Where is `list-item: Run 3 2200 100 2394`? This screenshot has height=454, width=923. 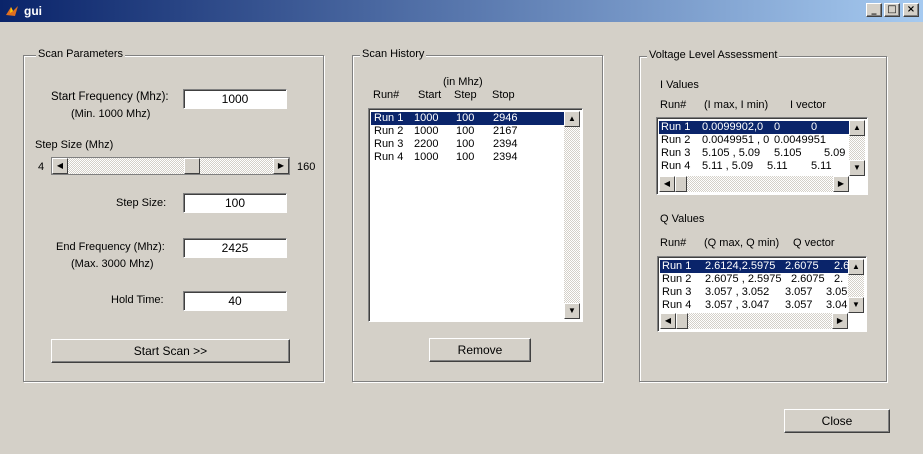 list-item: Run 3 2200 100 2394 is located at coordinates (467, 144).